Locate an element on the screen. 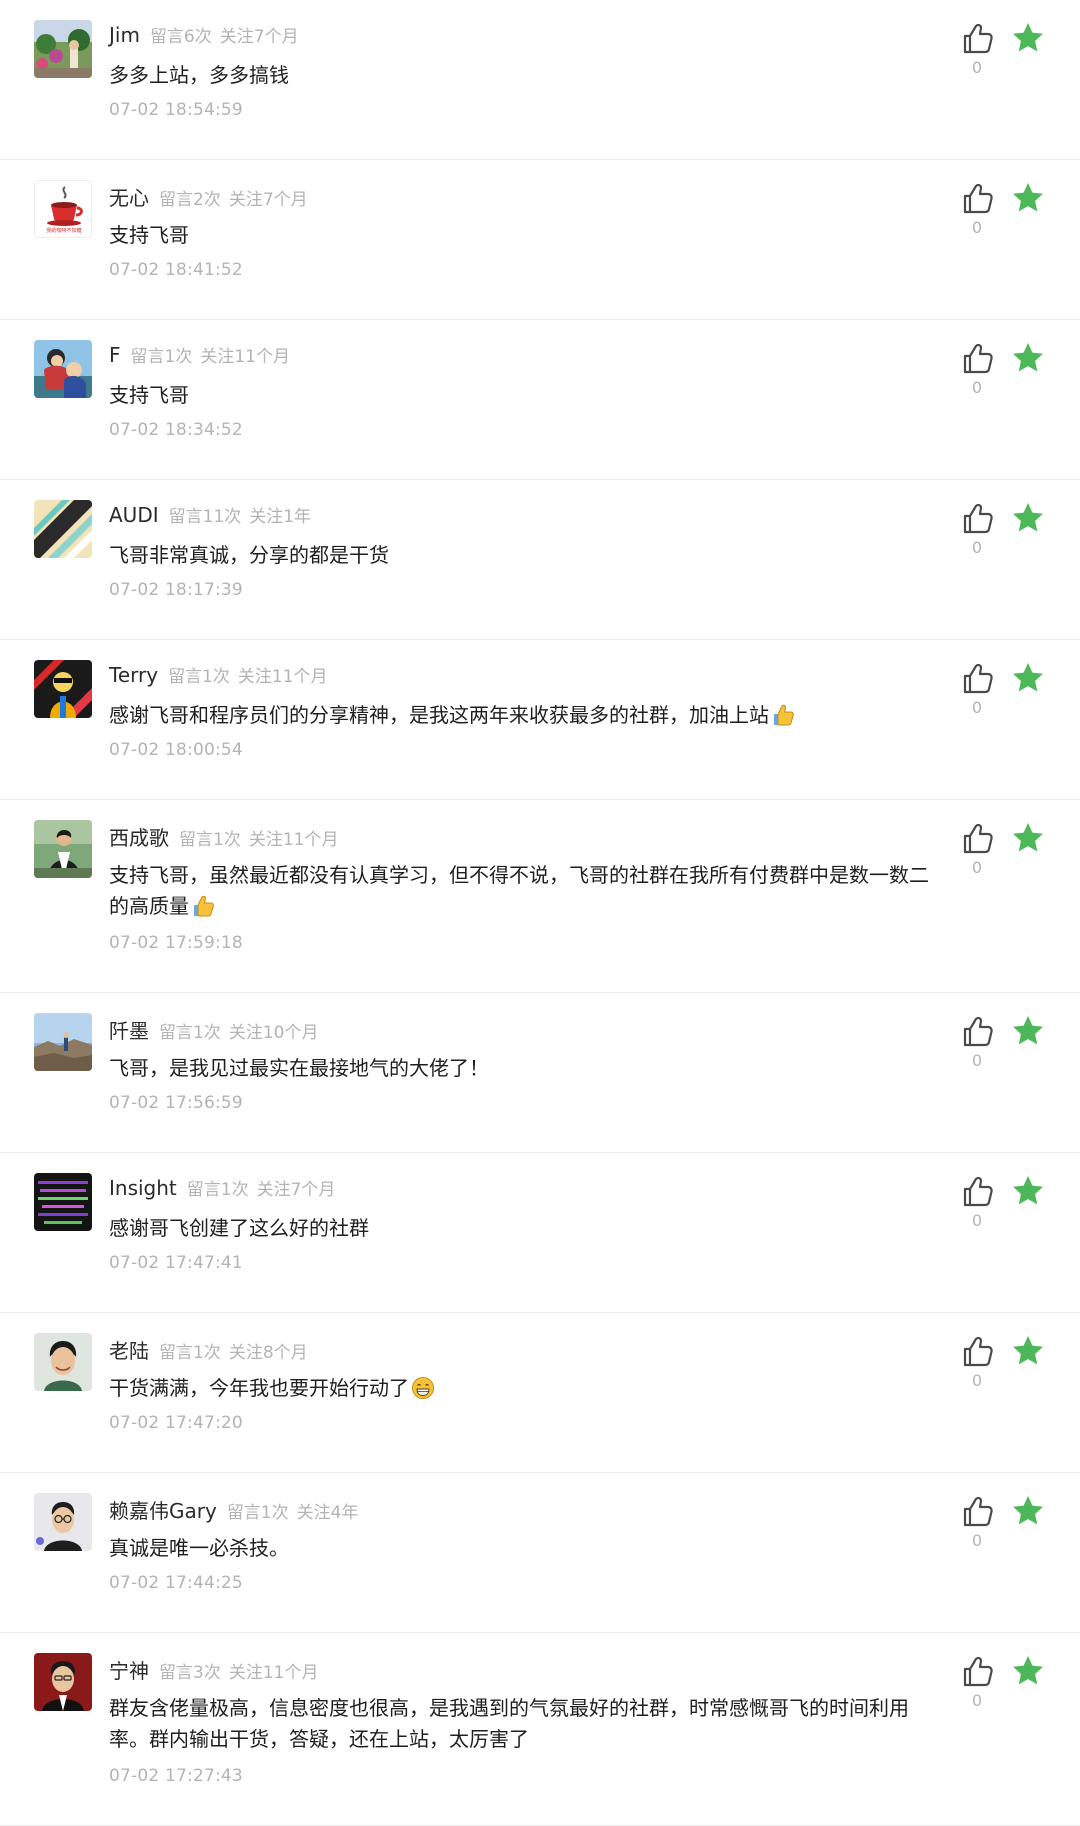 This screenshot has width=1080, height=1826. timestamp: 07-02 17:59:18 is located at coordinates (176, 943).